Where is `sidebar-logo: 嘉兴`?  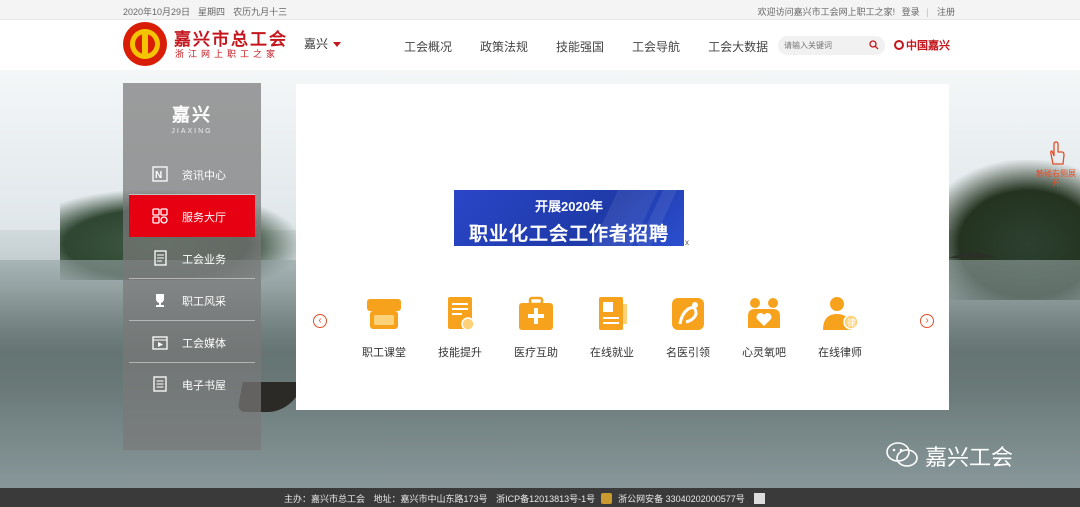
sidebar-logo: 嘉兴 is located at coordinates (192, 115).